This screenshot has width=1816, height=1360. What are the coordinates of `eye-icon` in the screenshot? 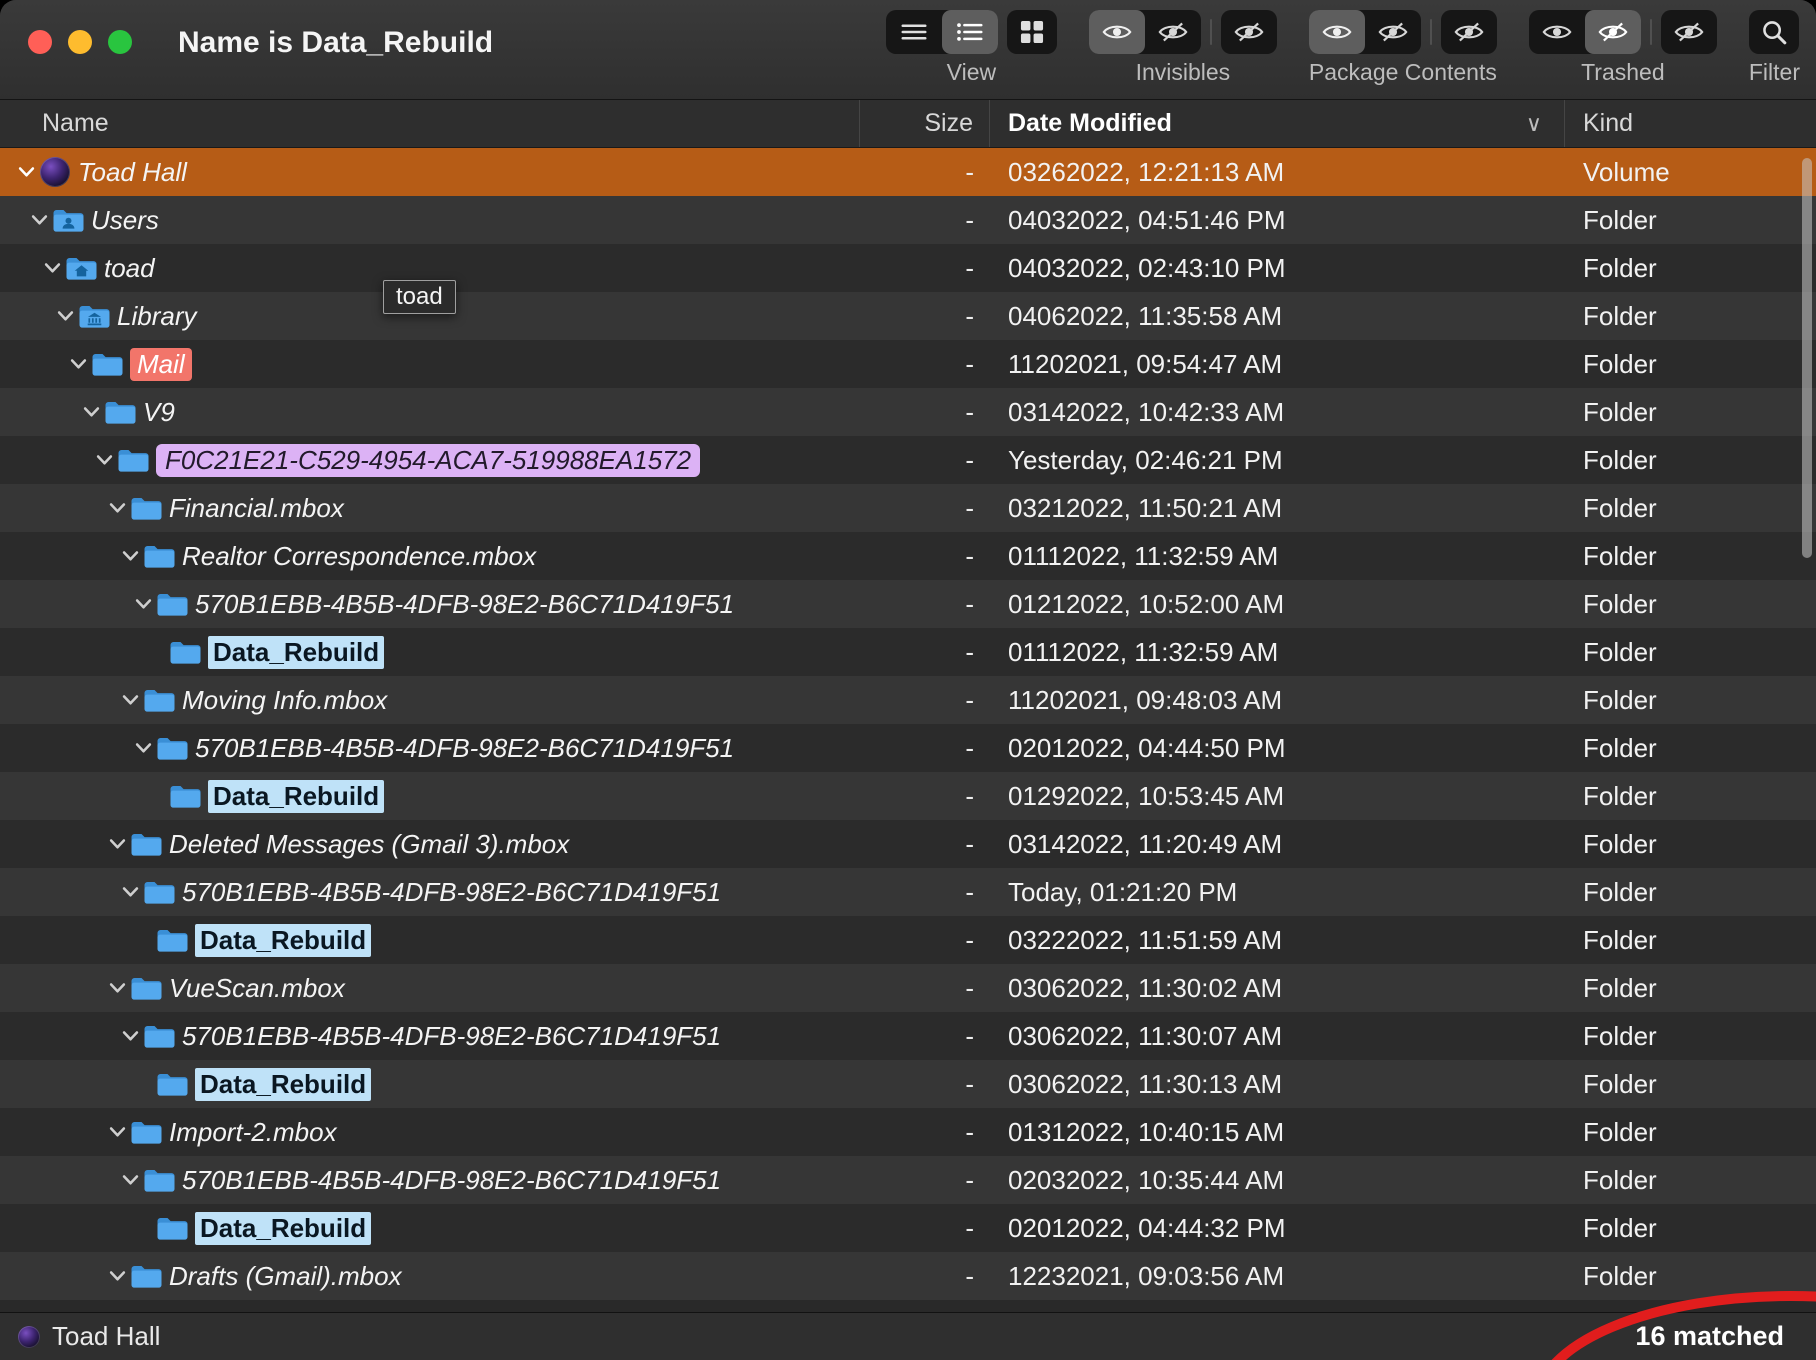 It's located at (1337, 32).